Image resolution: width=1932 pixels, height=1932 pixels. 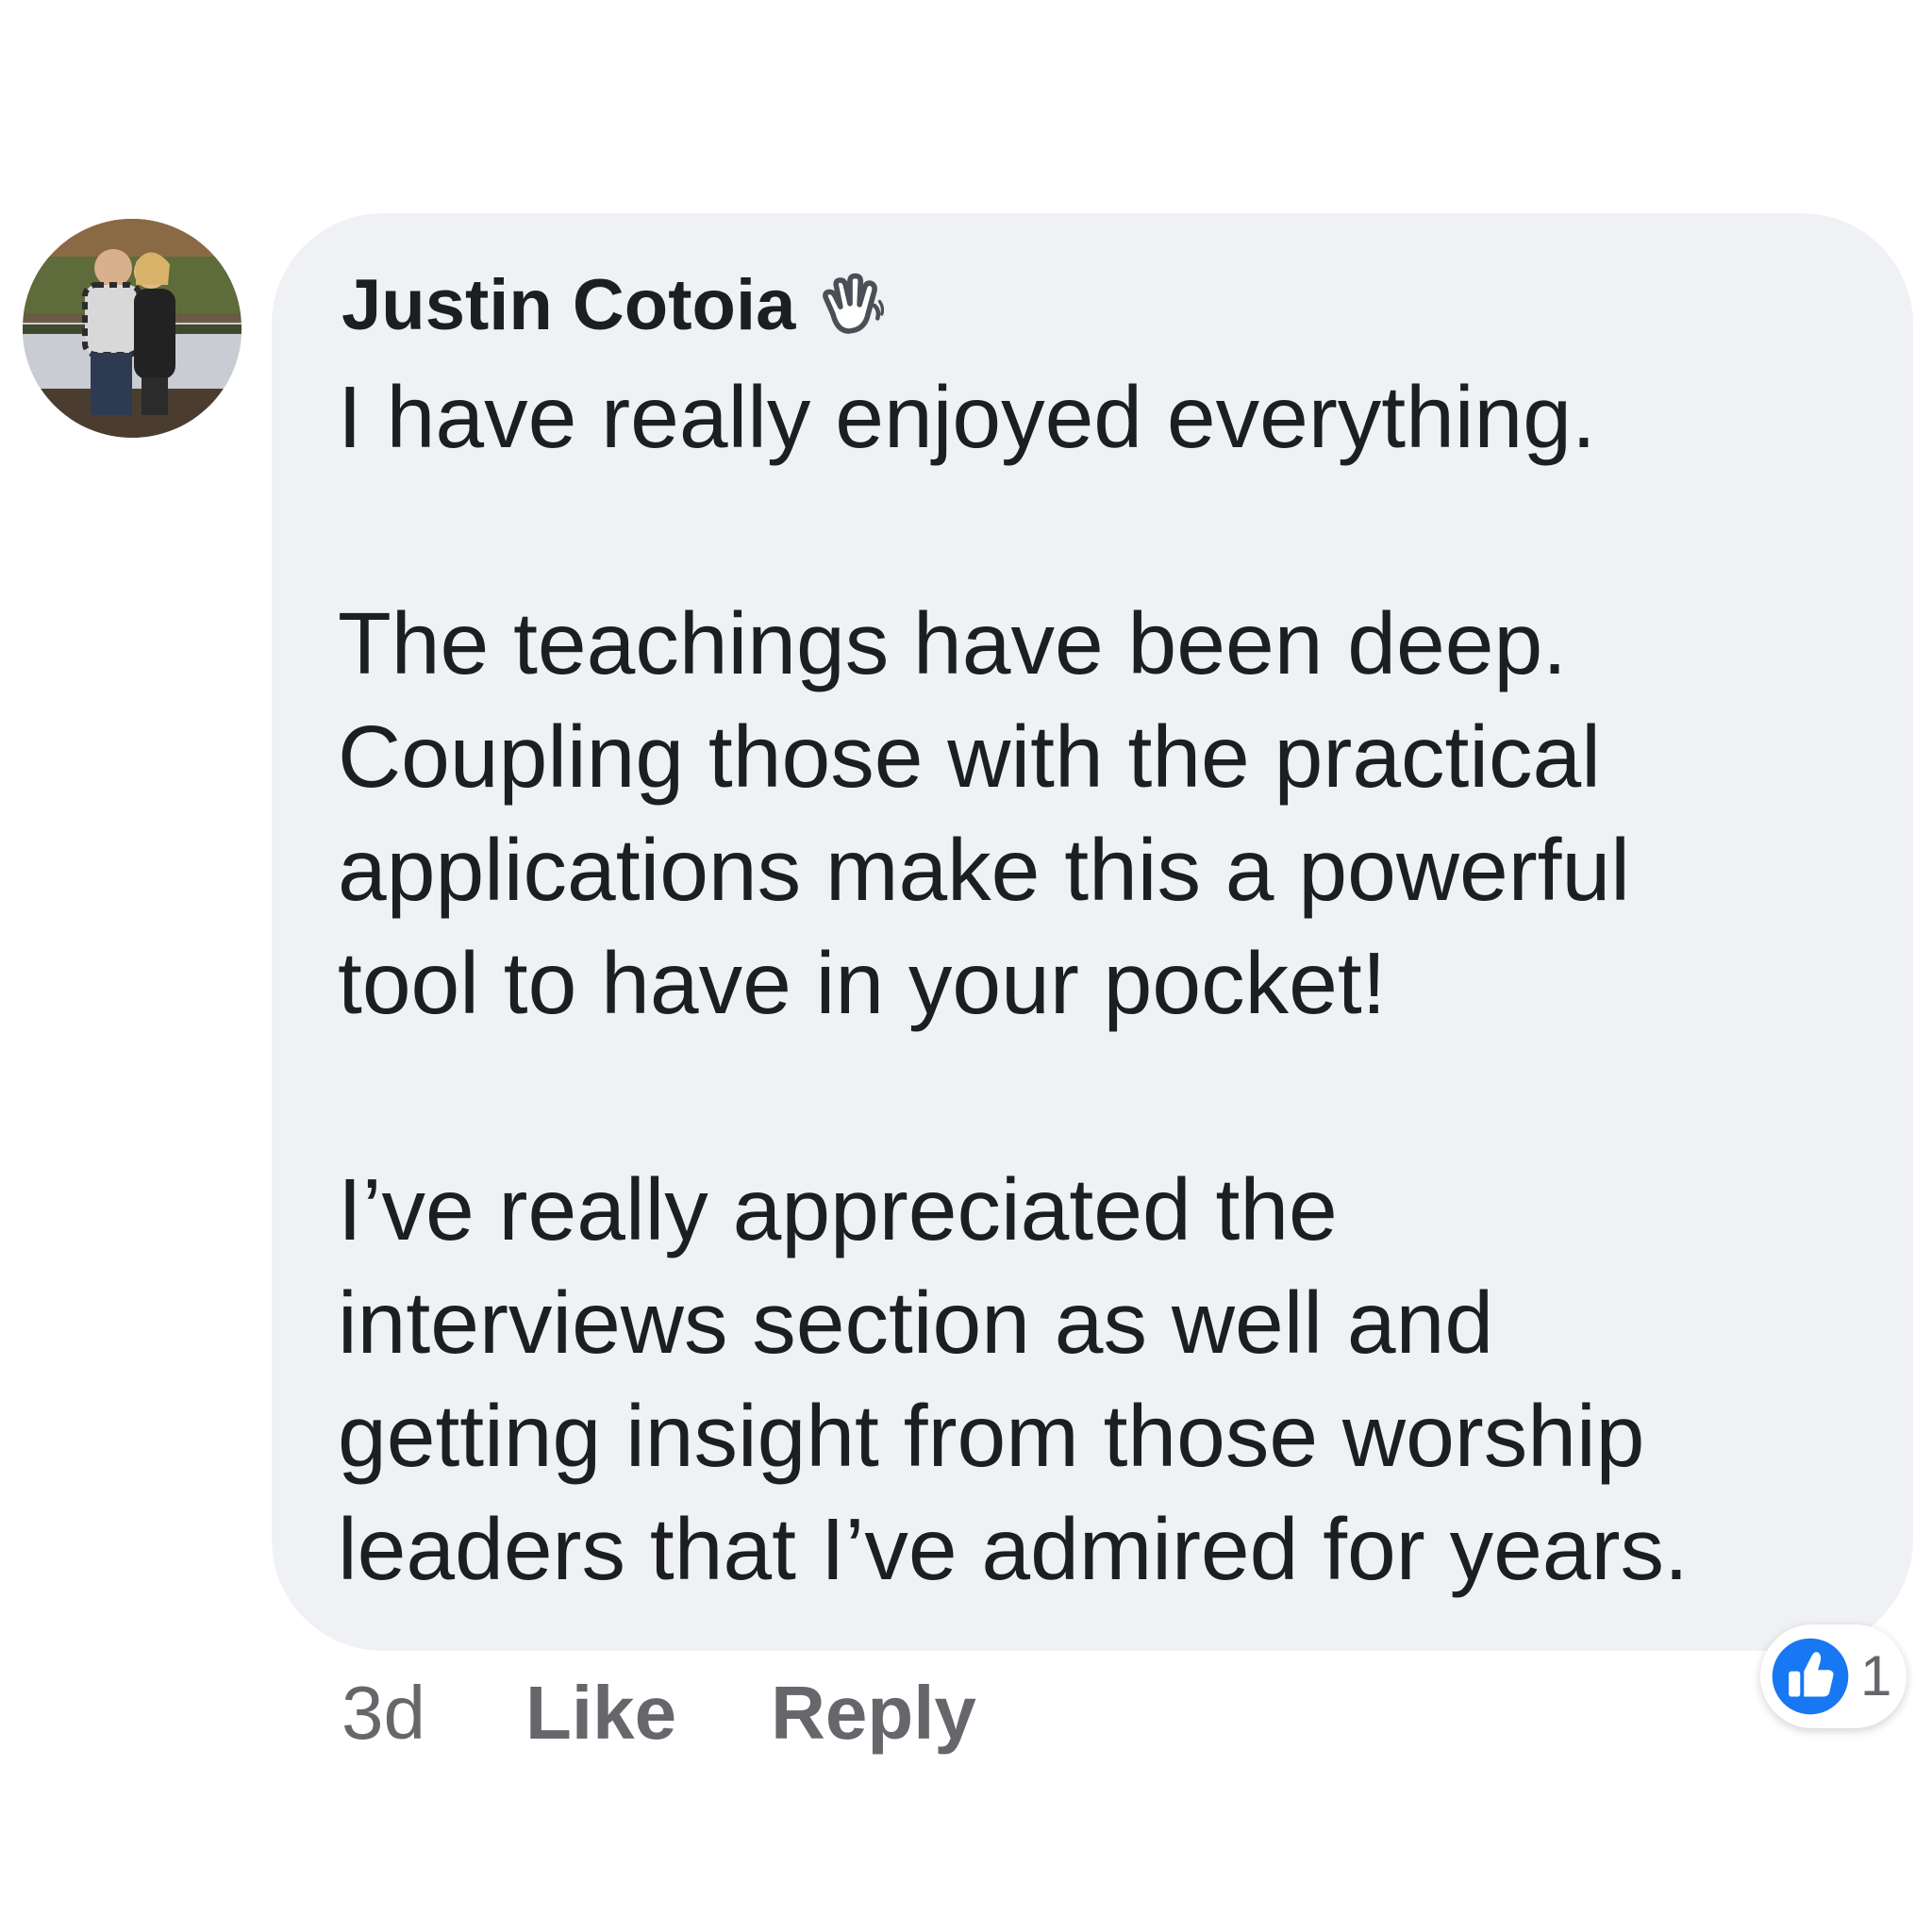 I want to click on comment-actions: 3d Like Reply, so click(x=659, y=1713).